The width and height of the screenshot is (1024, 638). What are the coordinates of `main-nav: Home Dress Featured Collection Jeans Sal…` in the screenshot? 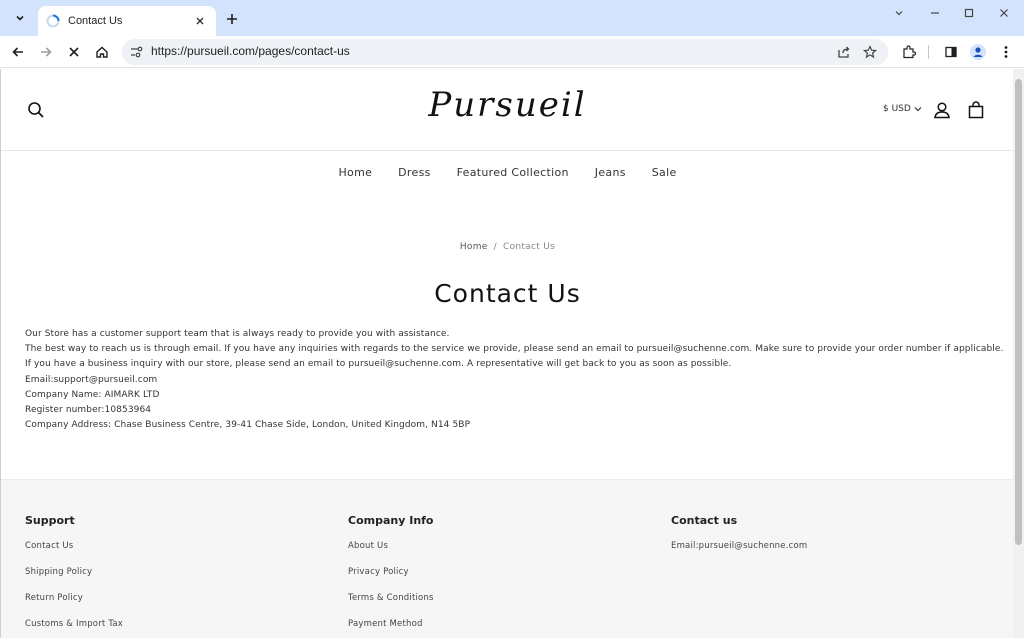 It's located at (507, 172).